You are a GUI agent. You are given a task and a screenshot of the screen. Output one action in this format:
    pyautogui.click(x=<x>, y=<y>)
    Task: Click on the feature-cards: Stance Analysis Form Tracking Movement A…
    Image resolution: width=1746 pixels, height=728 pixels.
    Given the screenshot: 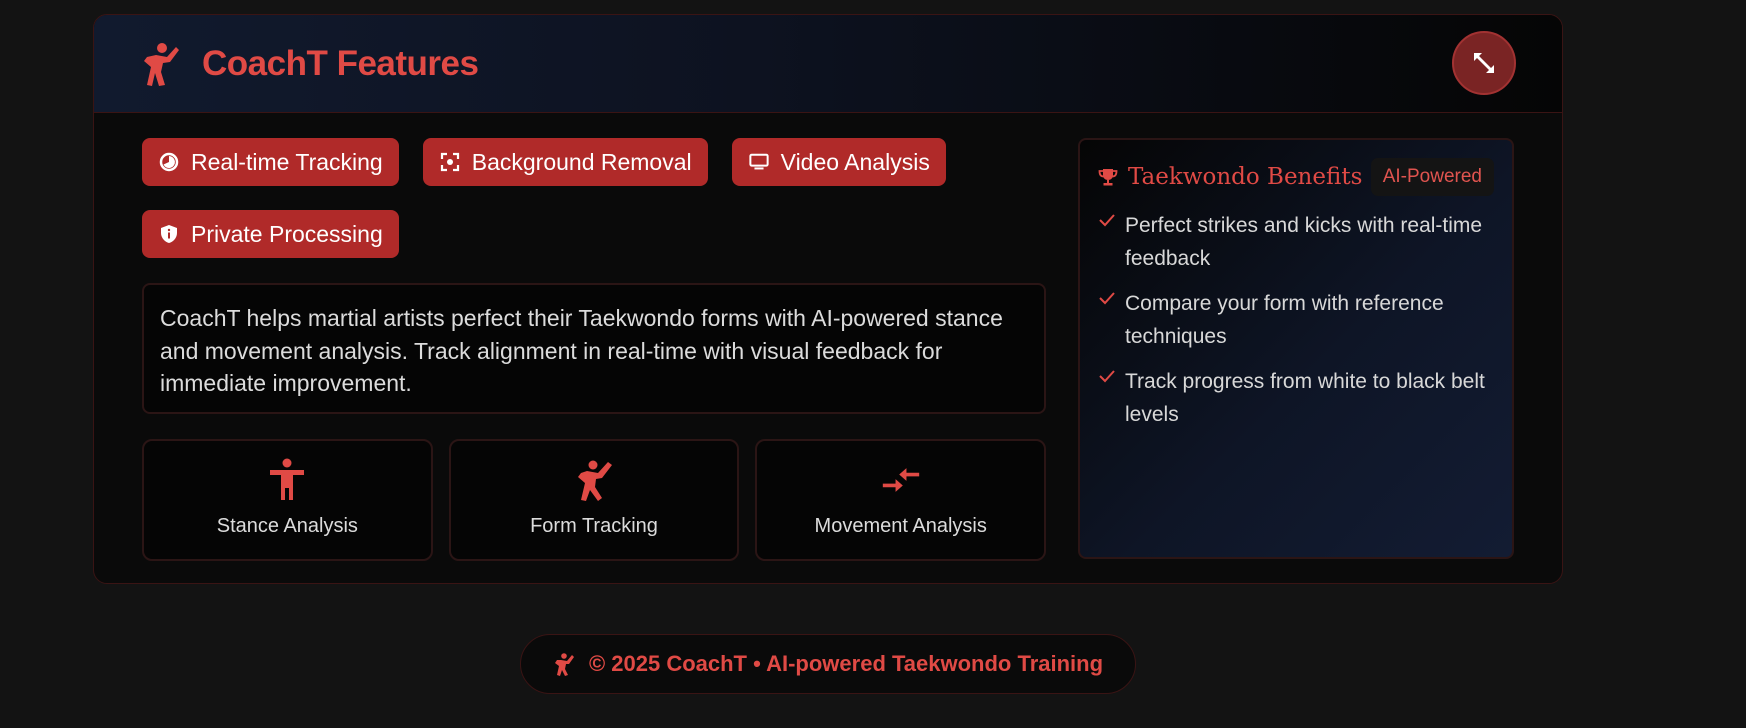 What is the action you would take?
    pyautogui.click(x=594, y=500)
    